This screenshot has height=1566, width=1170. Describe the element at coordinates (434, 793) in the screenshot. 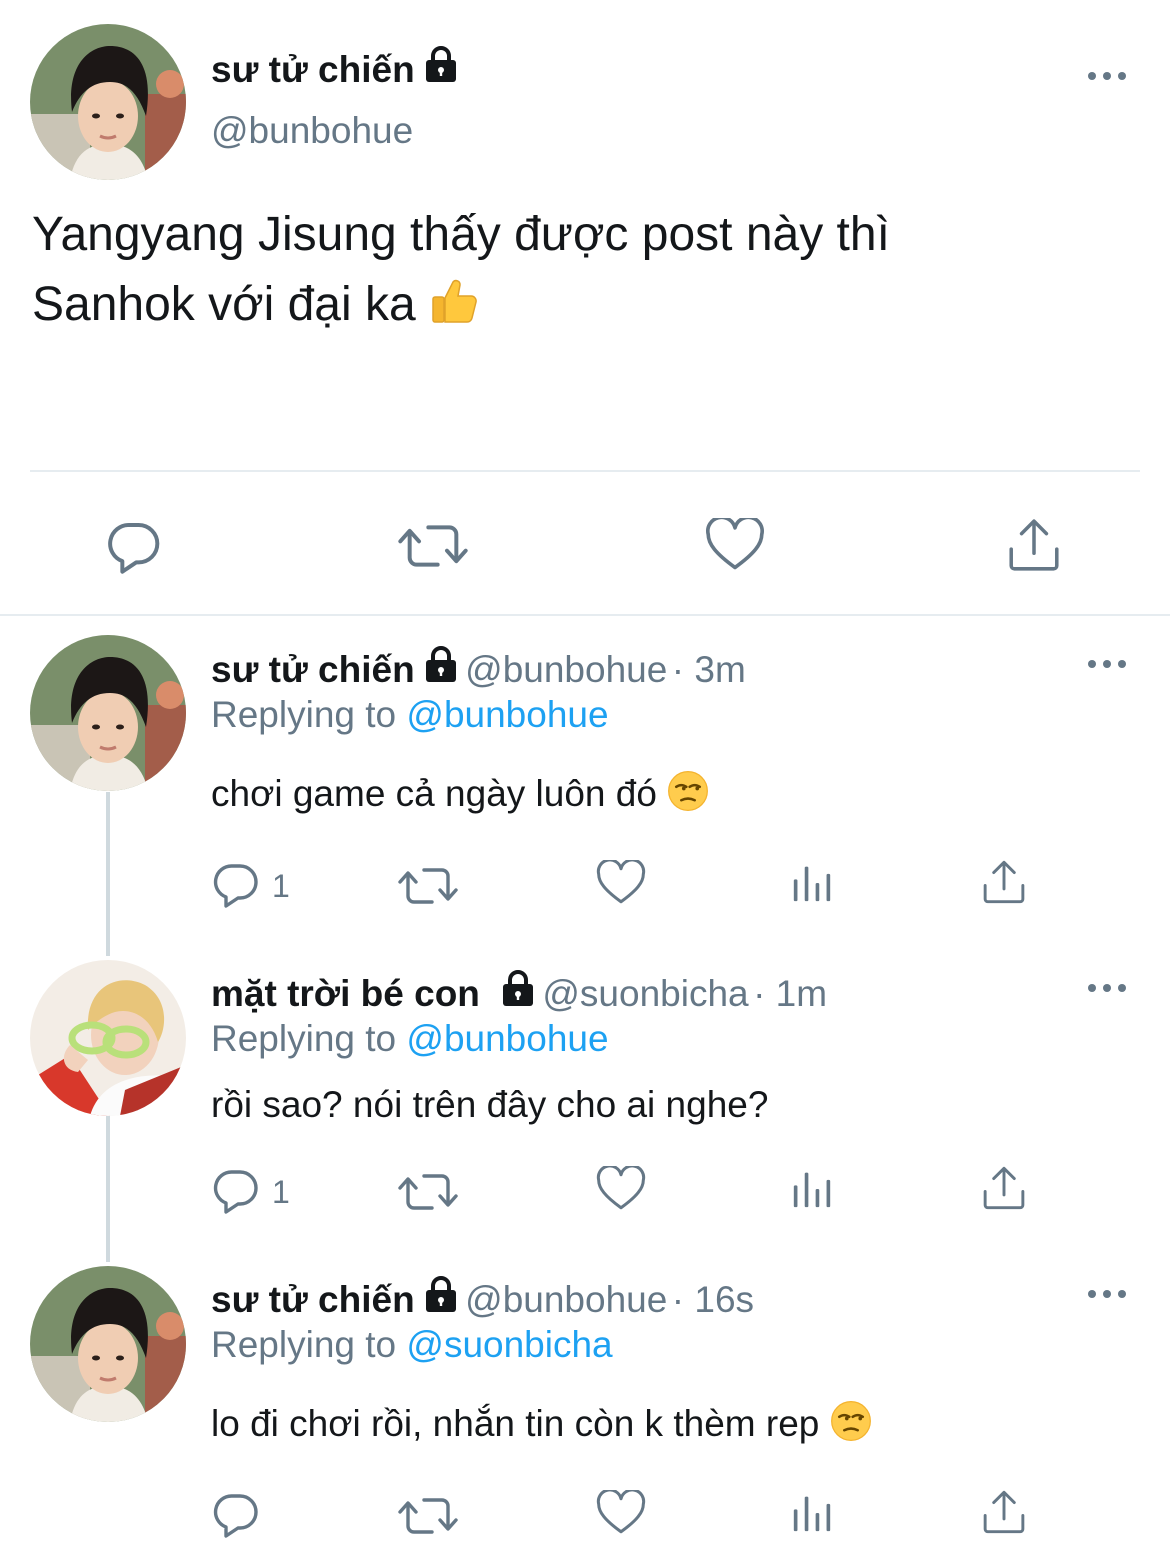

I see `reply-text-content: chơi game cả ngày luôn đó` at that location.